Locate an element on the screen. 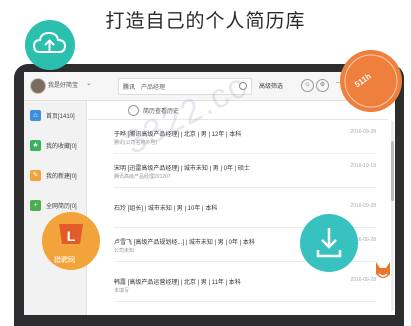  resume-summary: 韩露 [高级产品运营经理] | 北京 | 男 | 11年 | 本科 is located at coordinates (177, 283).